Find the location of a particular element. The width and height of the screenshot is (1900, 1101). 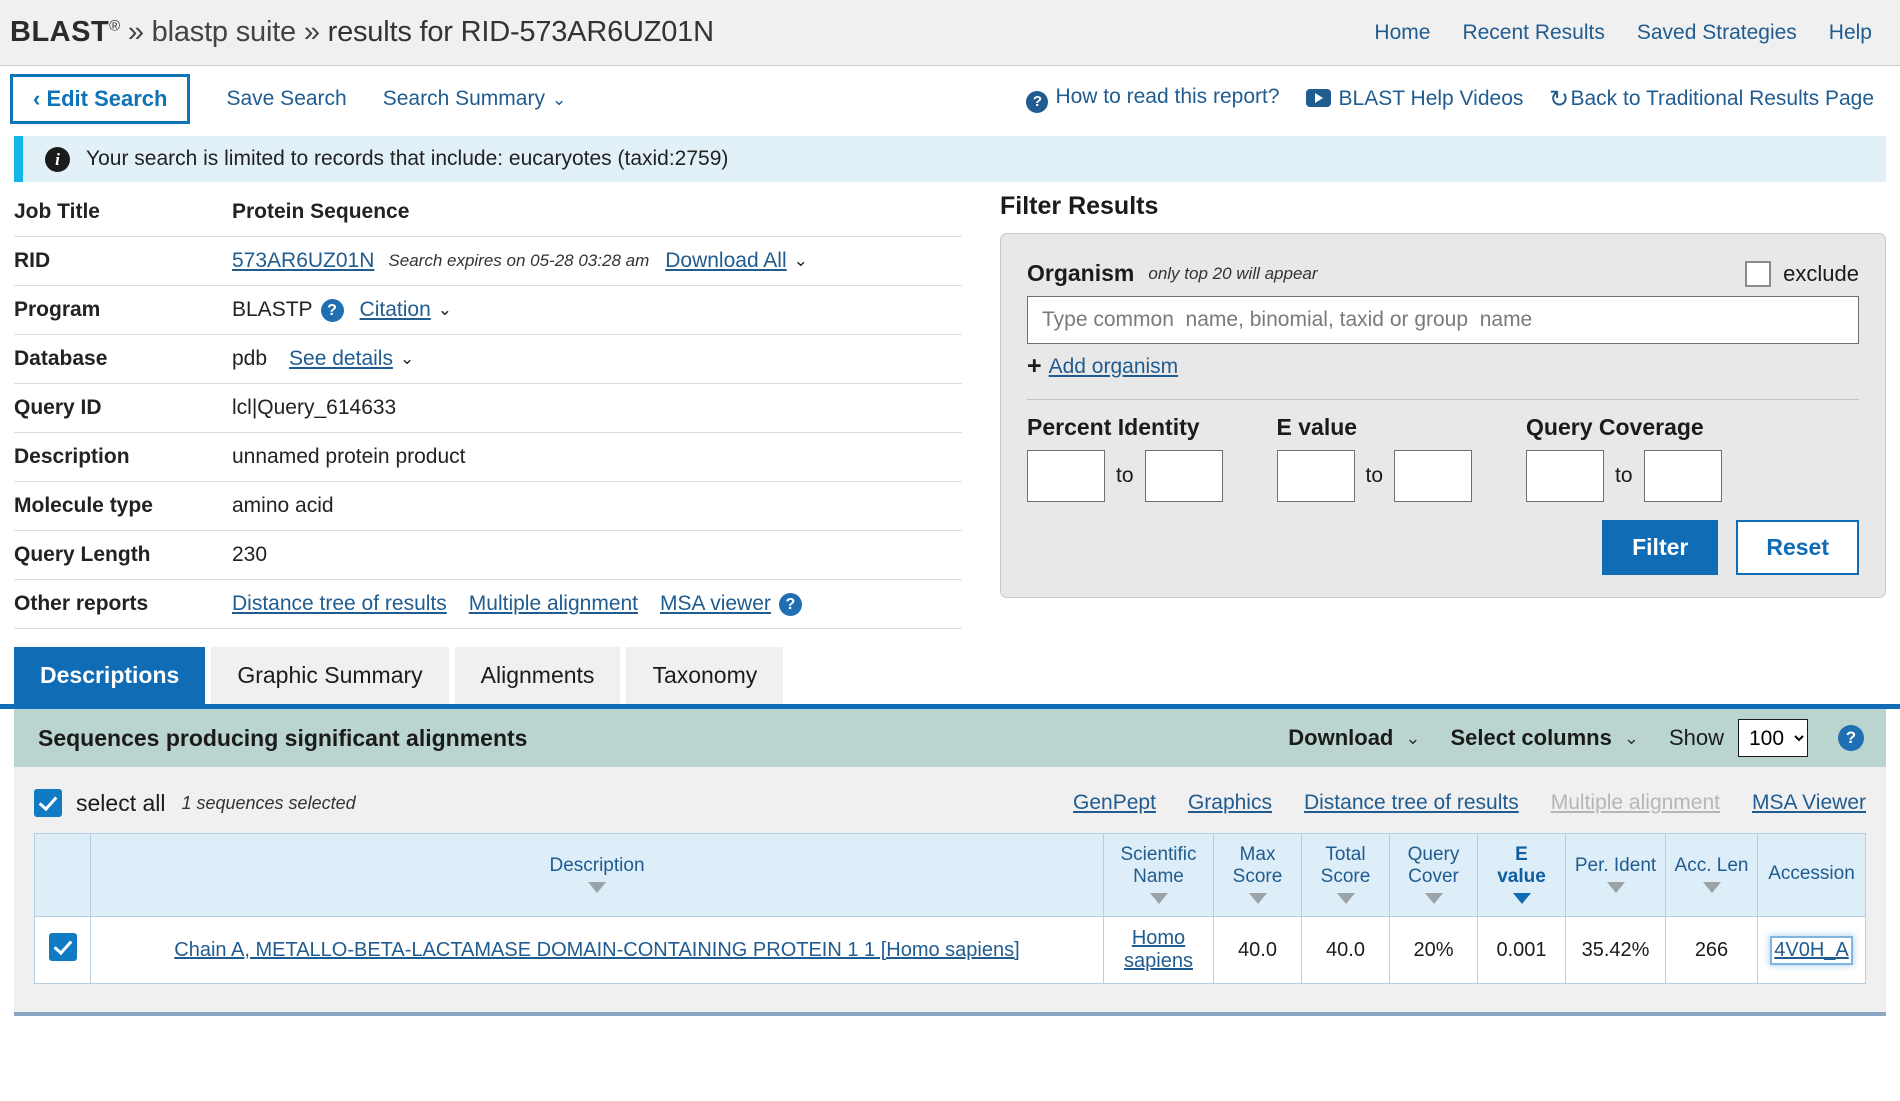

edit-search-button: ‹ Edit Search is located at coordinates (100, 99).